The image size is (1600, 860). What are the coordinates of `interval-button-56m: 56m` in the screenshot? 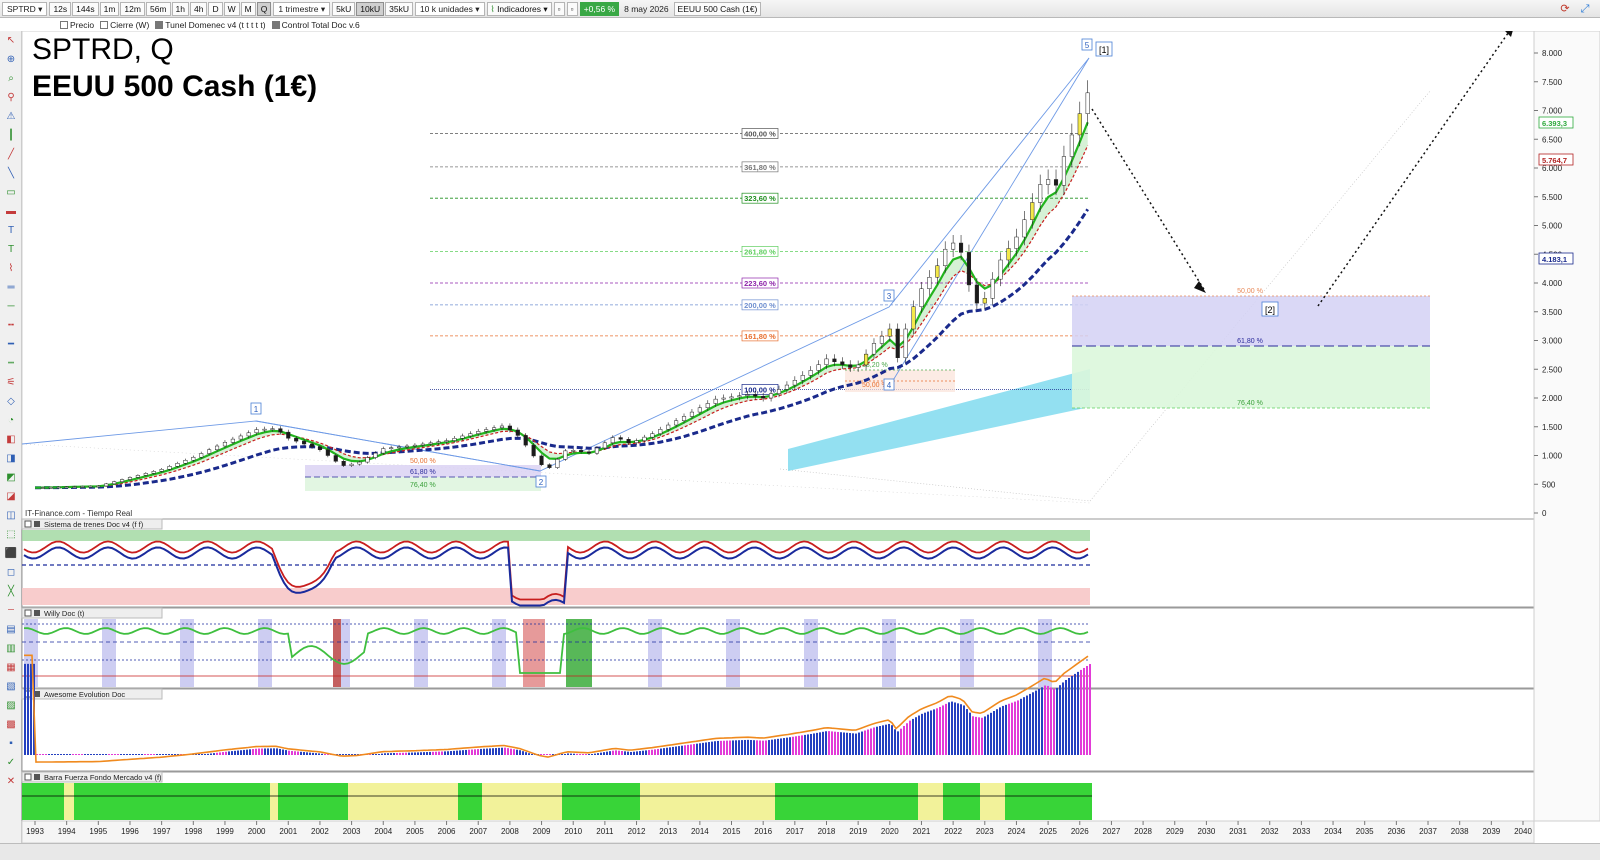 It's located at (158, 8).